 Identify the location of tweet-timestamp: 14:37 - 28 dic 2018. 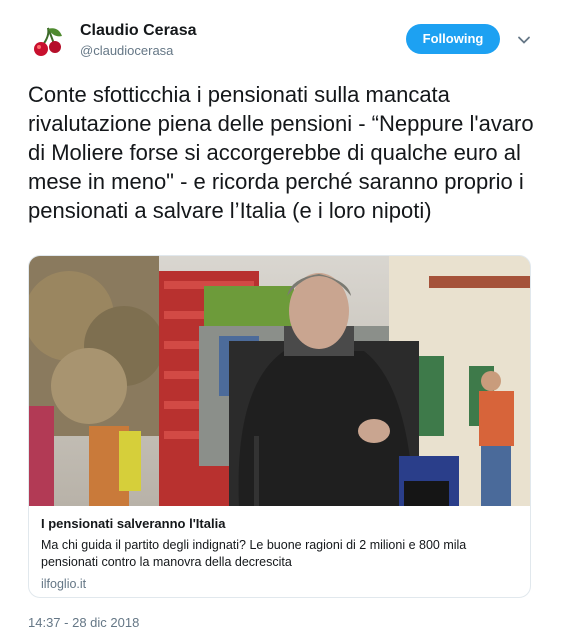
(83, 622).